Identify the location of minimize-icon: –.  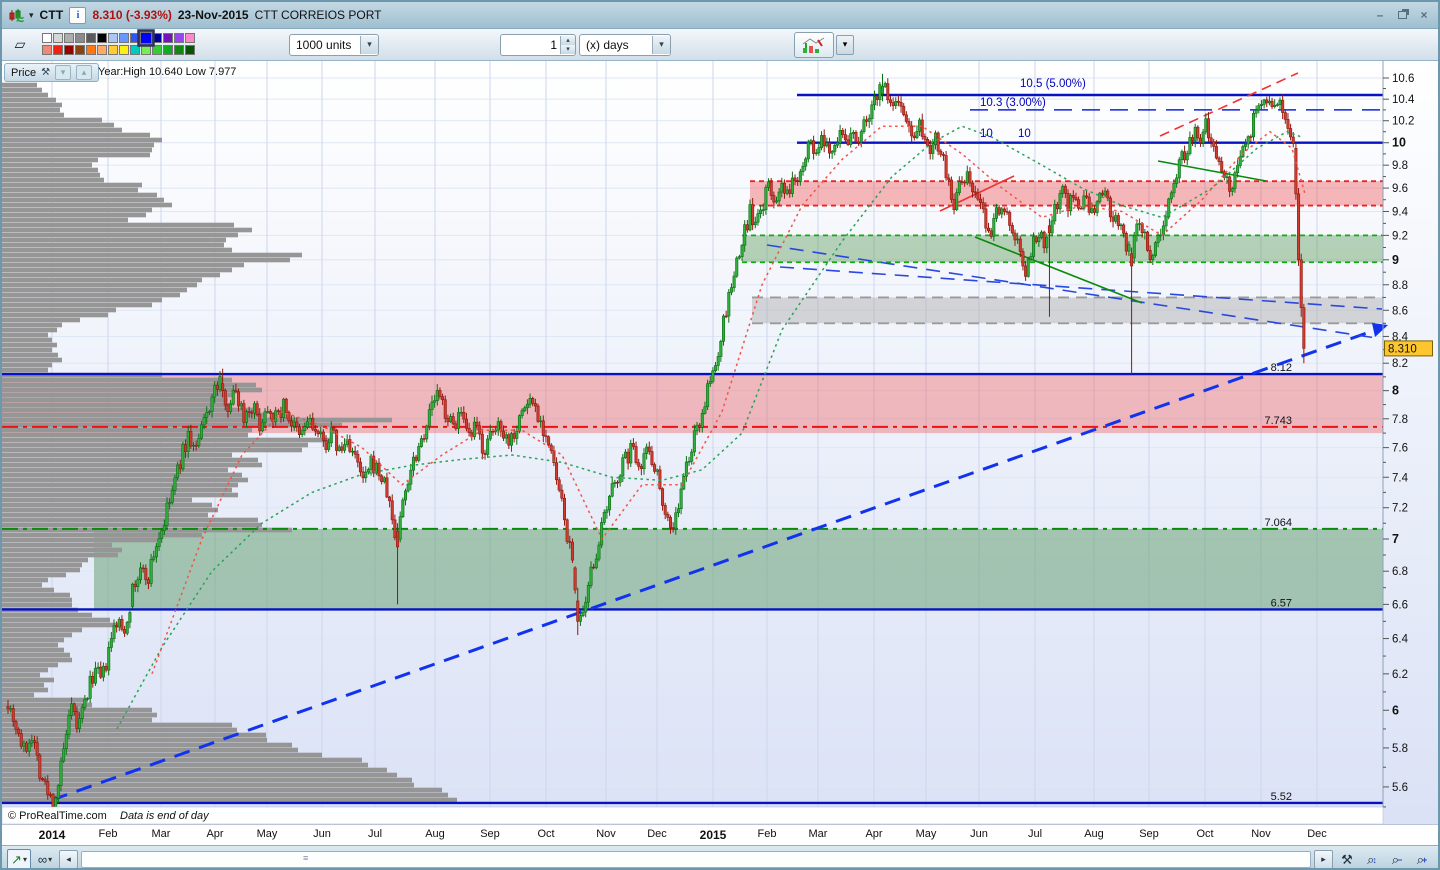
(1380, 15).